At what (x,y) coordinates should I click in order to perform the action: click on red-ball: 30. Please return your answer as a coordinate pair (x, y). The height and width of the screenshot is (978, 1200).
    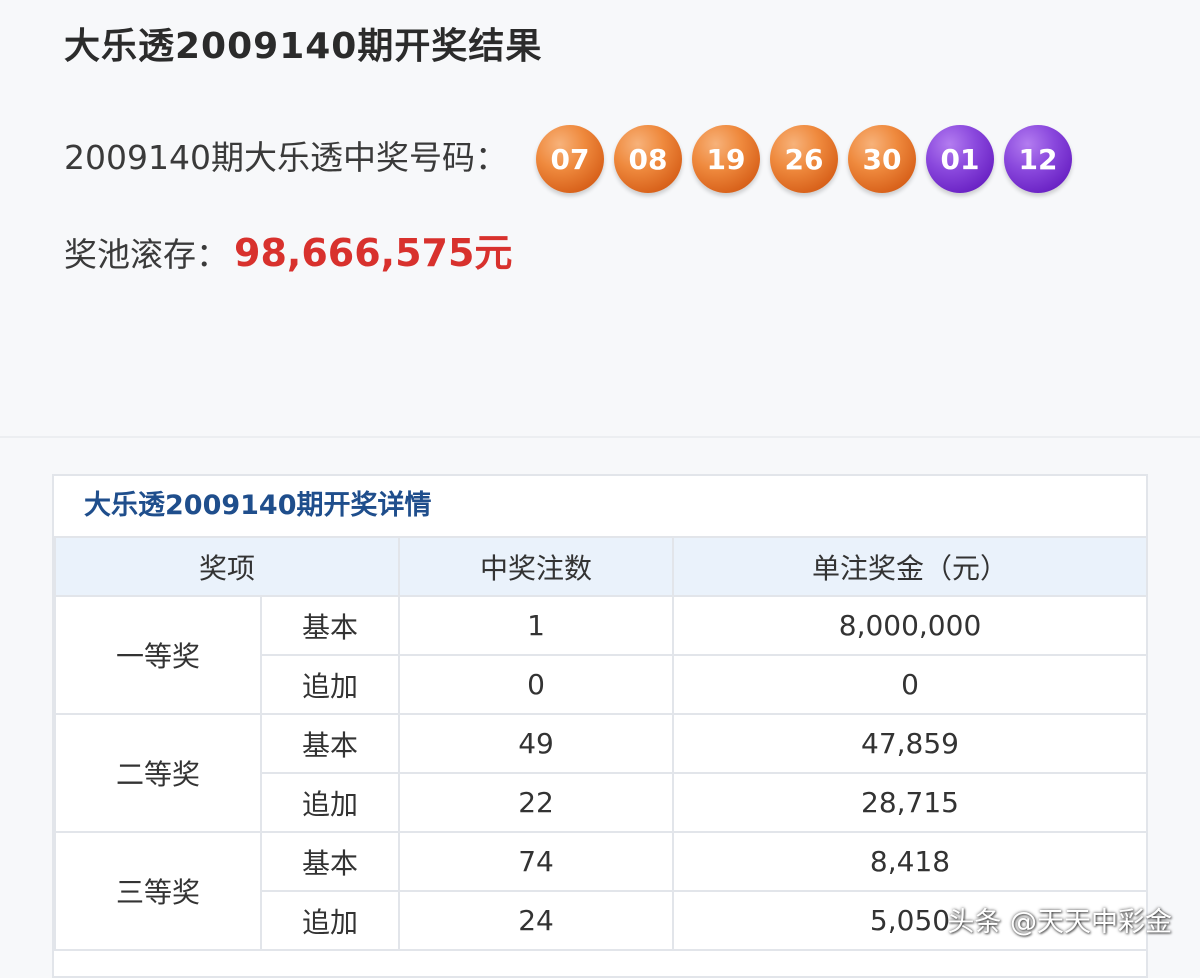
    Looking at the image, I should click on (882, 159).